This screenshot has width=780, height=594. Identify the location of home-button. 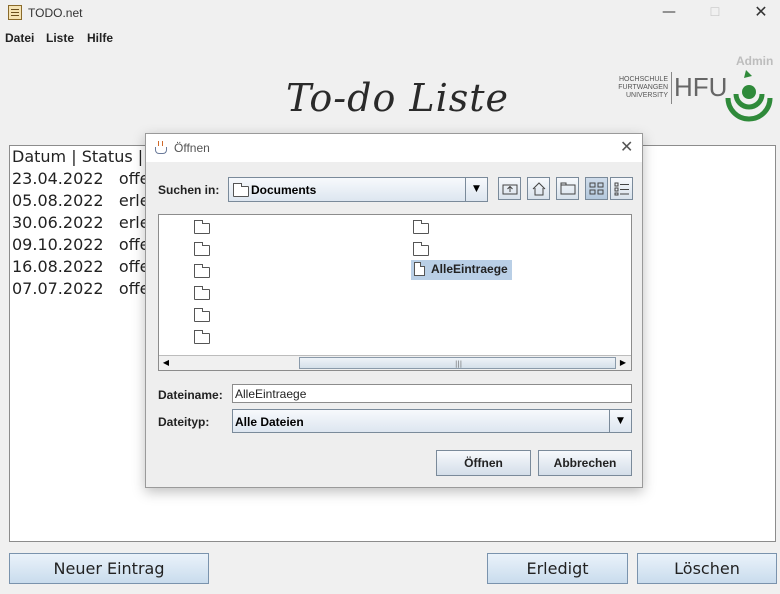
(538, 188).